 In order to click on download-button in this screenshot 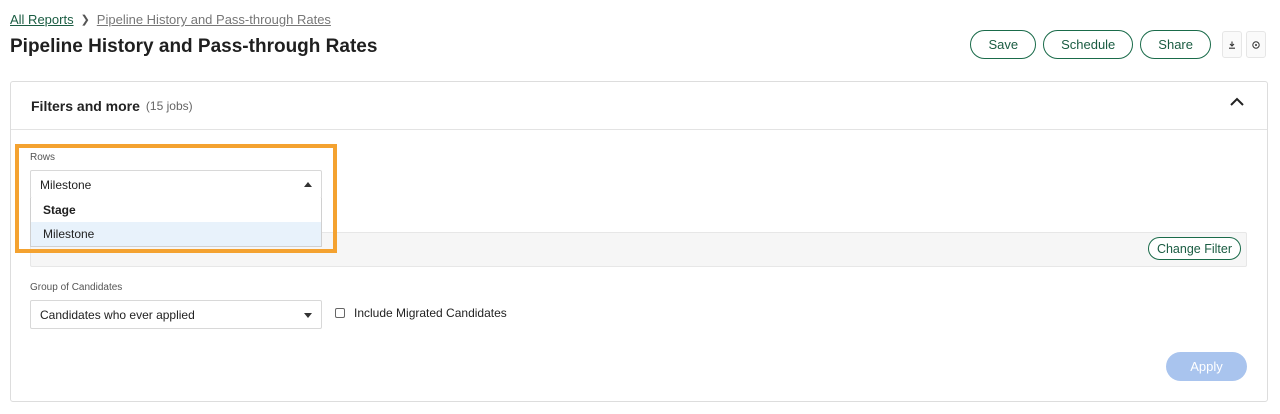, I will do `click(1232, 44)`.